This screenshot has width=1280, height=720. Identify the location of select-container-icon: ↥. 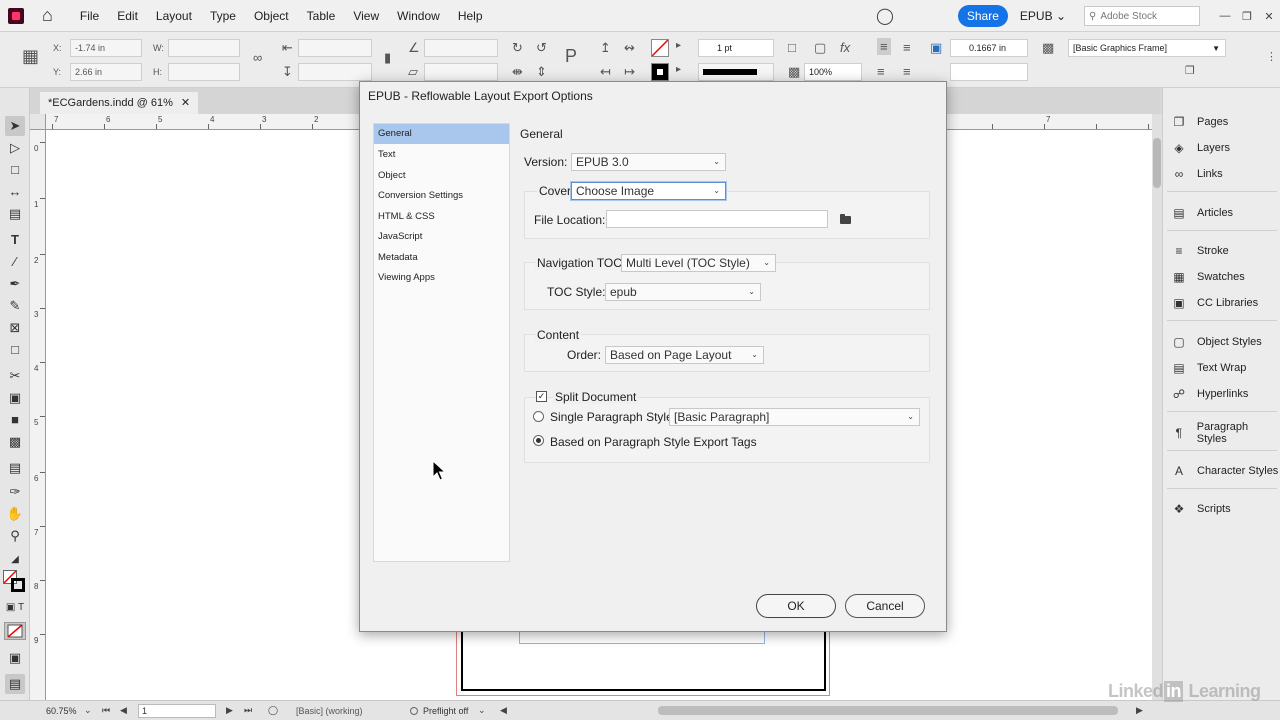
(605, 48).